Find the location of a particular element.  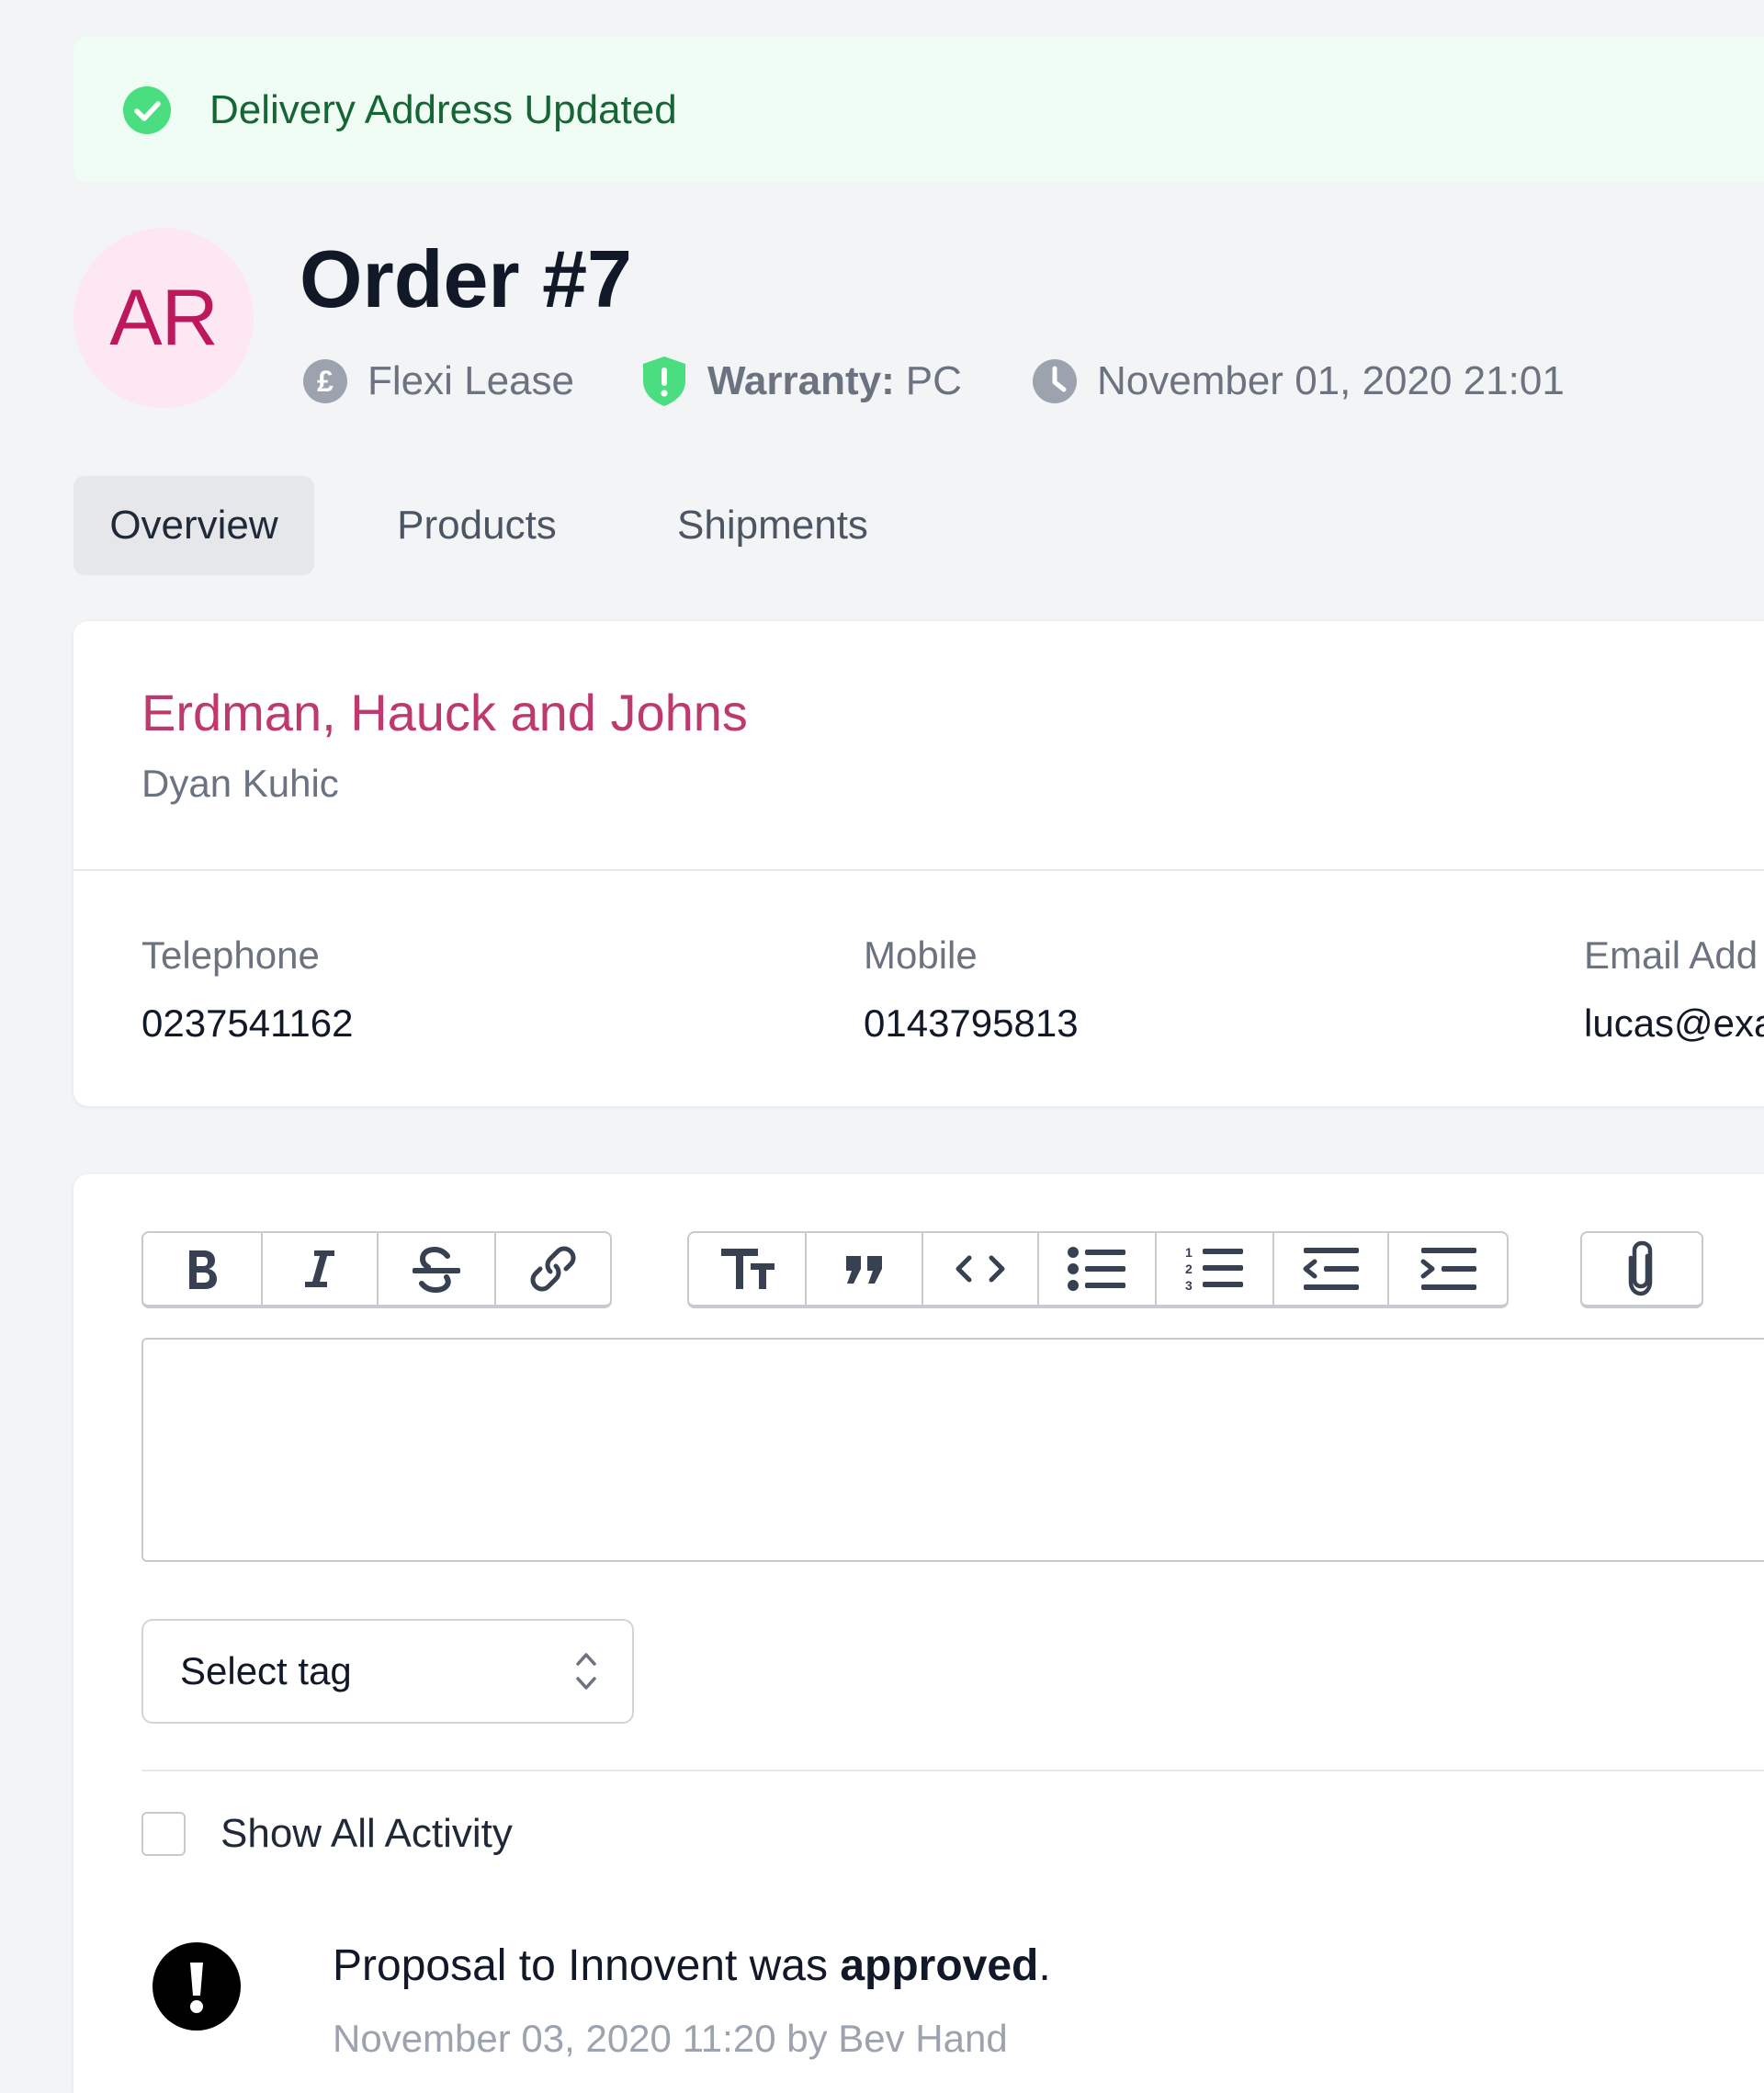

quote-icon is located at coordinates (863, 1270).